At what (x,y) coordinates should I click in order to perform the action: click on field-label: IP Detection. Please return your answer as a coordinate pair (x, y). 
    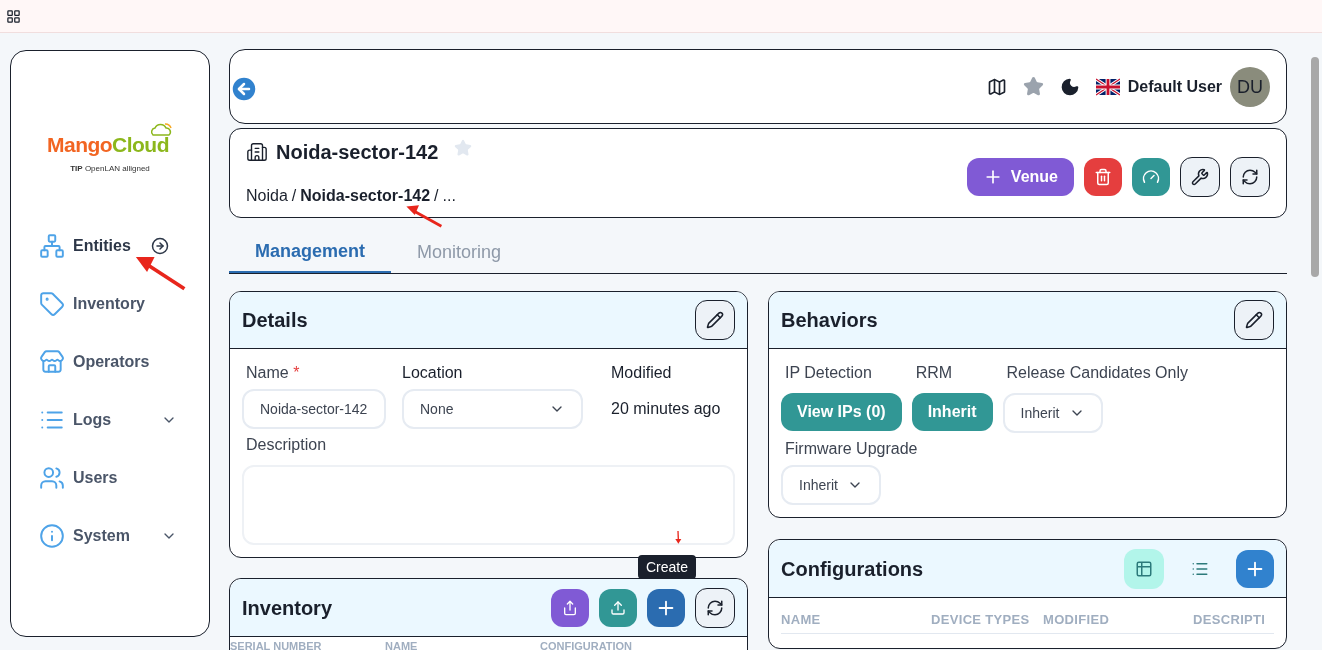
    Looking at the image, I should click on (829, 373).